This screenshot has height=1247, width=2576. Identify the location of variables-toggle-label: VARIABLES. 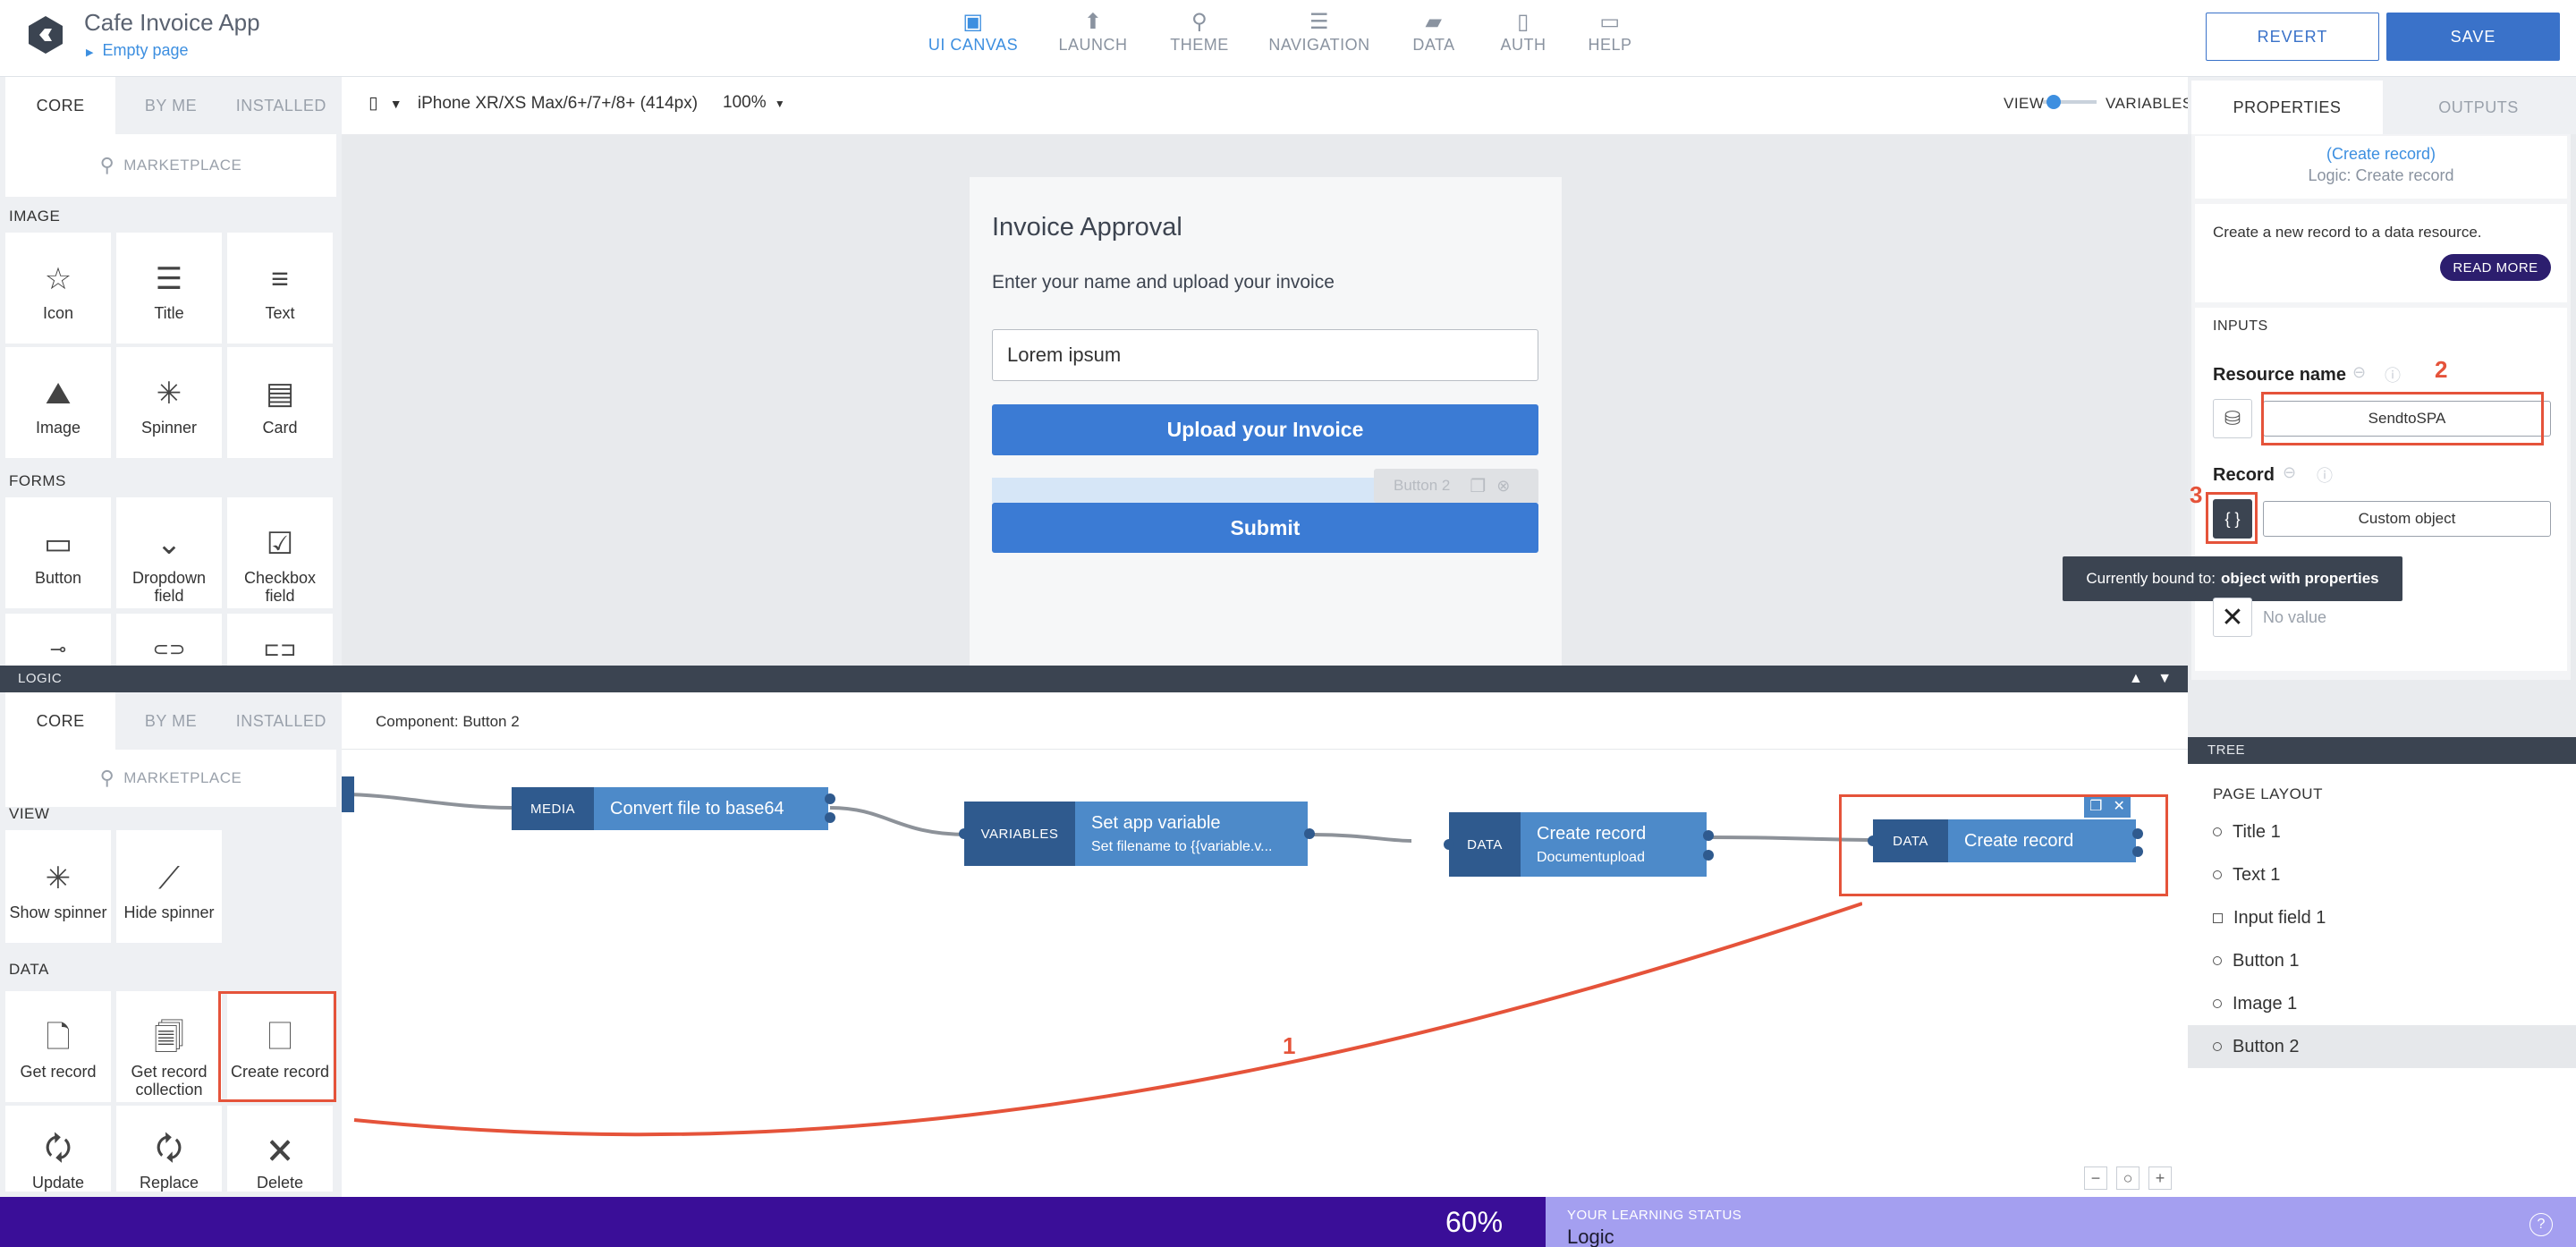
(2149, 104).